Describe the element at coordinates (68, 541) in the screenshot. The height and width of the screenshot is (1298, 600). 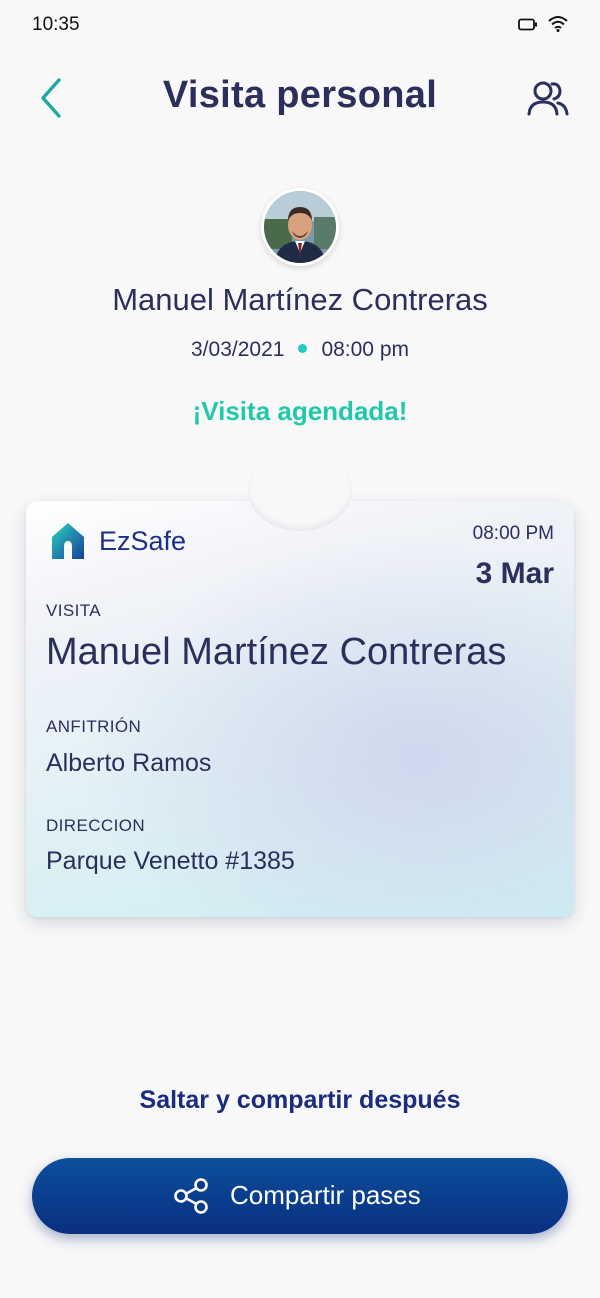
I see `ezsafe-logo-icon` at that location.